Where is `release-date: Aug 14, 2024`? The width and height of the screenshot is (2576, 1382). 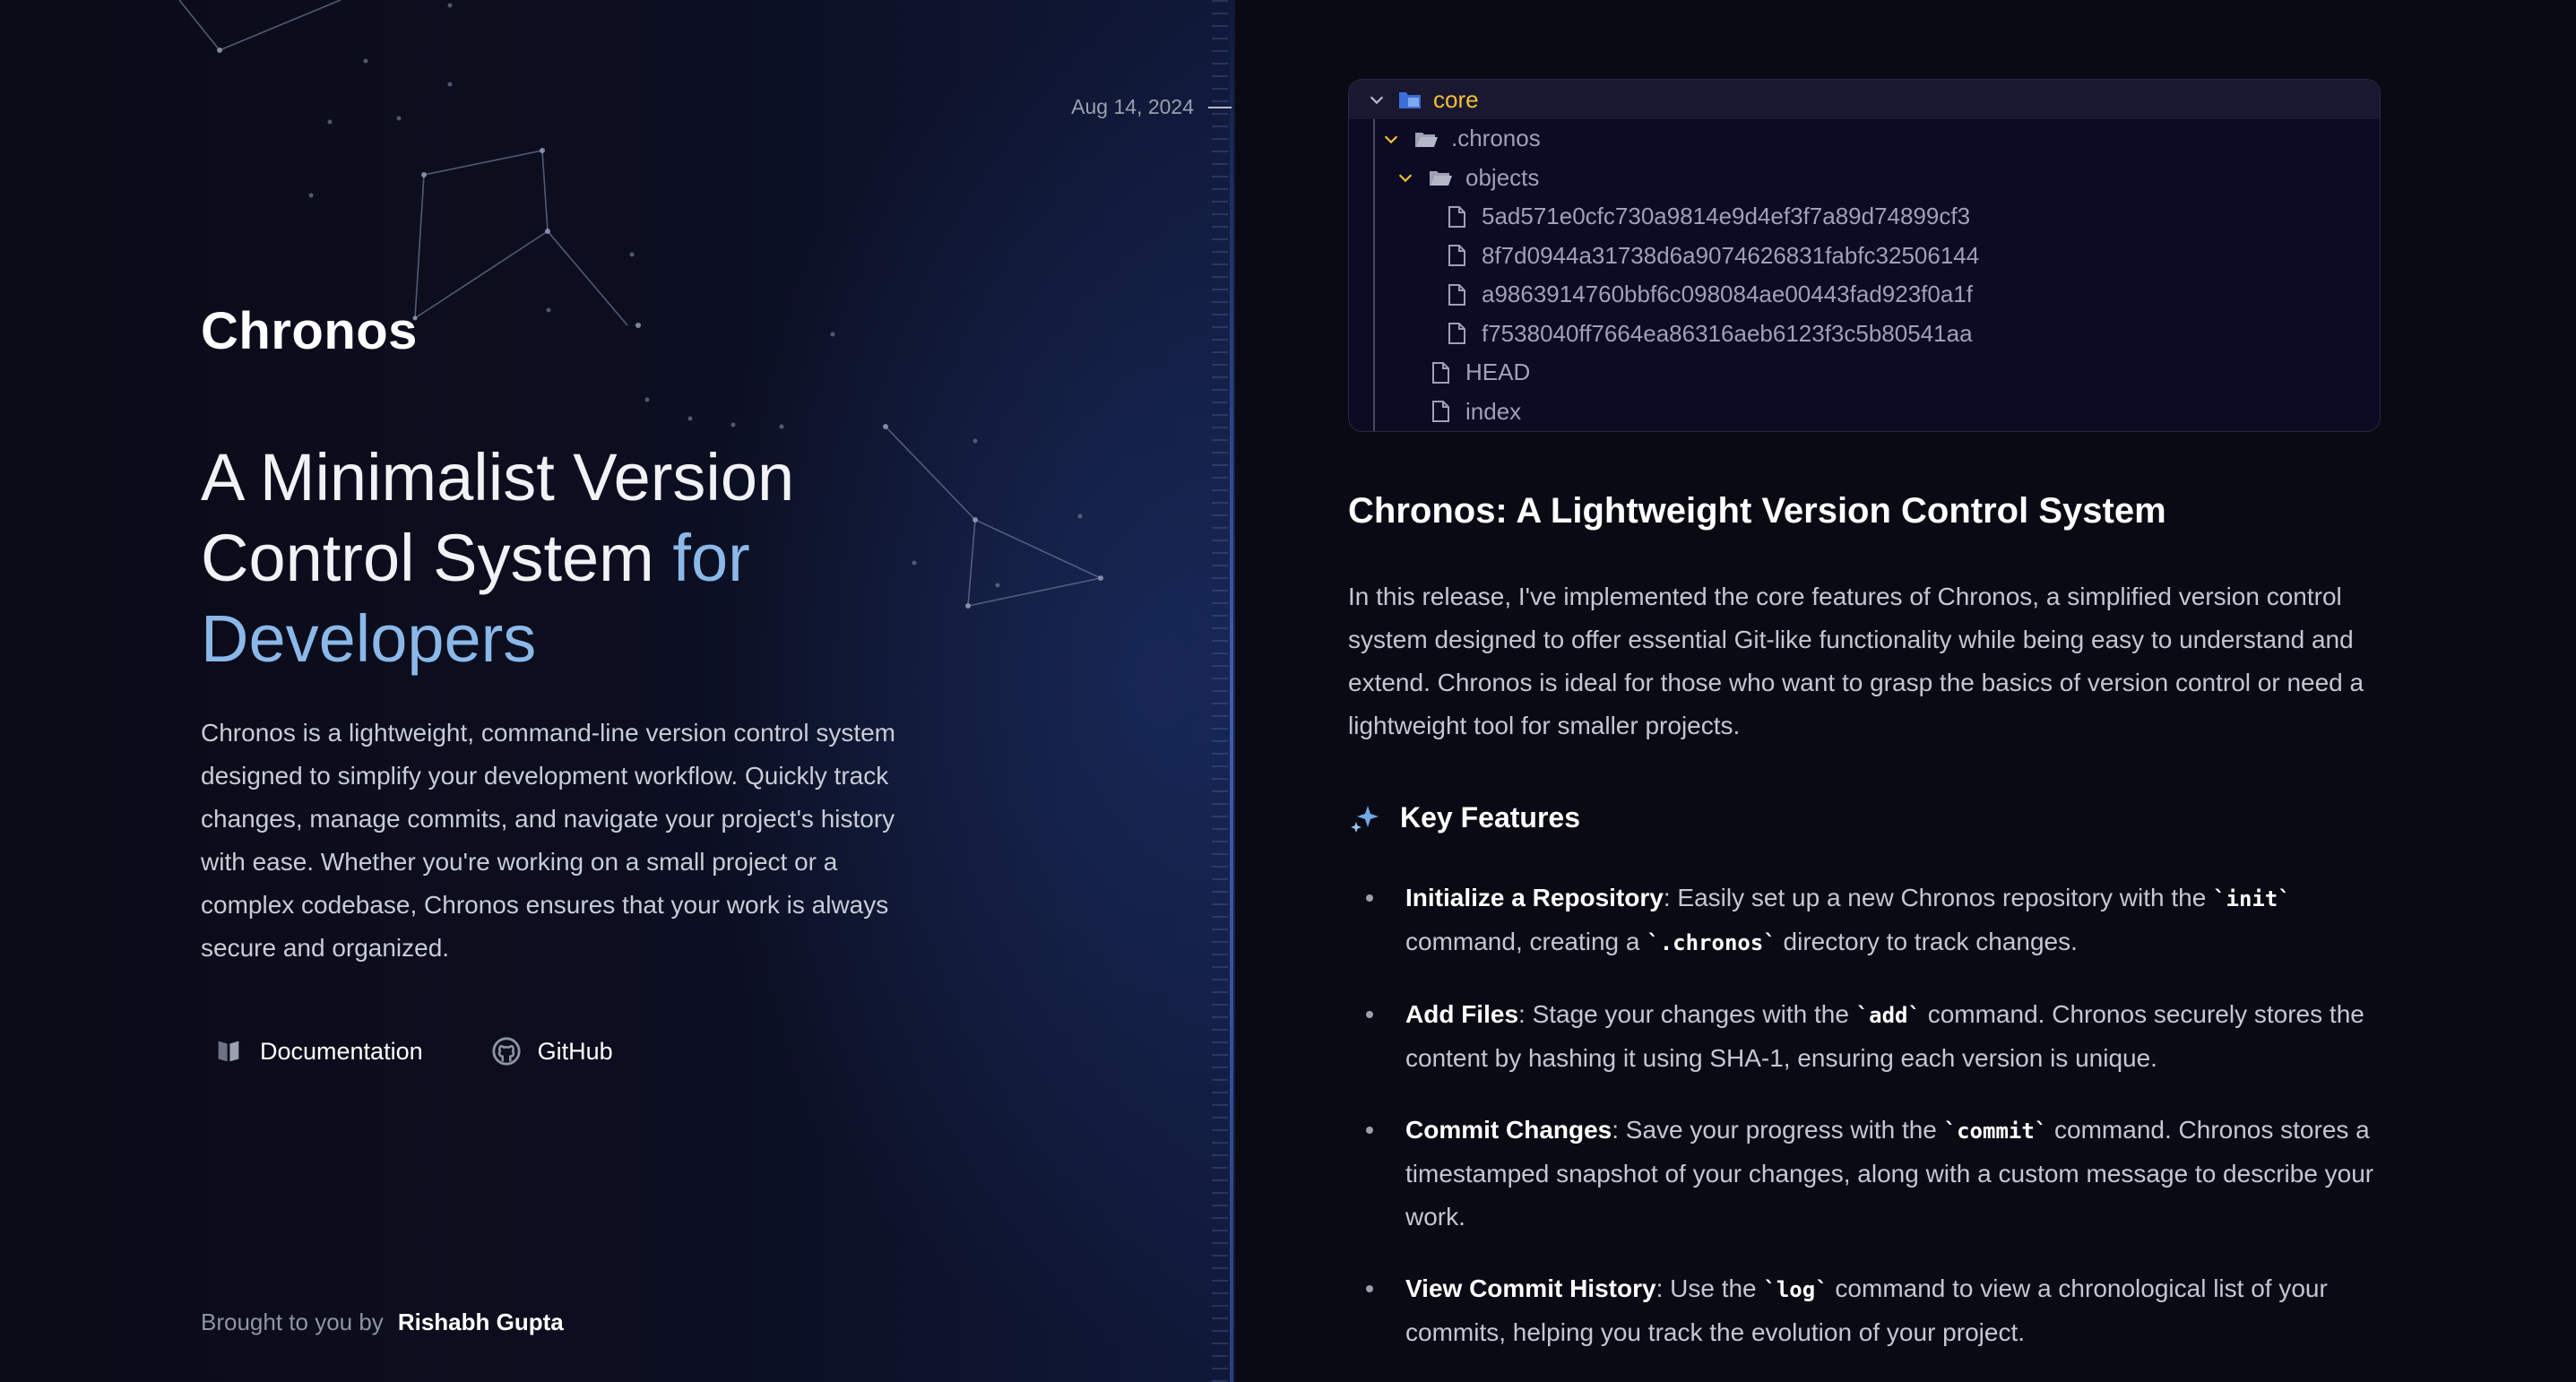
release-date: Aug 14, 2024 is located at coordinates (1132, 106).